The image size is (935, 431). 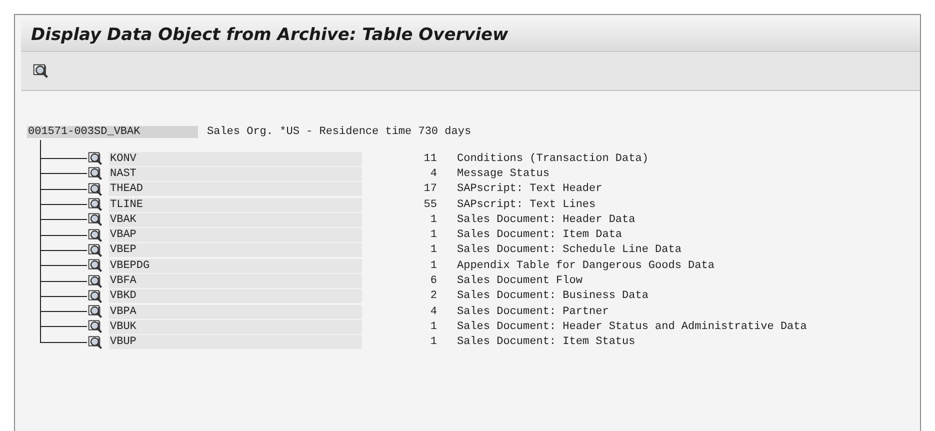 I want to click on root-description: Sales Org. *US - Residence time 730 days, so click(x=339, y=132).